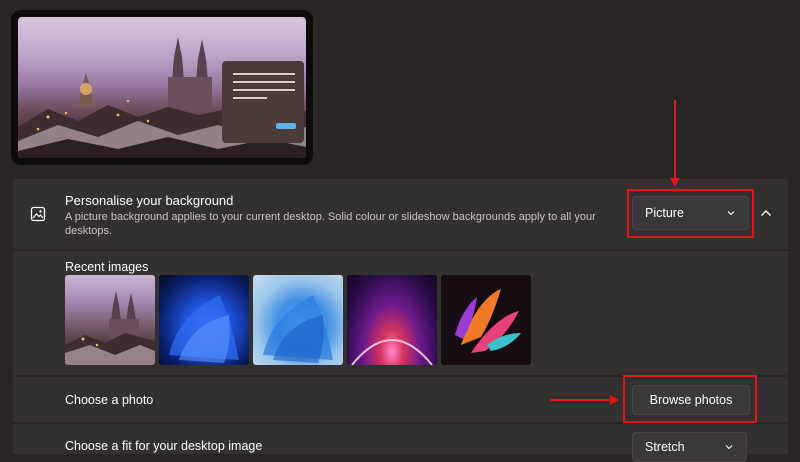 The width and height of the screenshot is (800, 462). I want to click on annotation-arrows, so click(615, 252).